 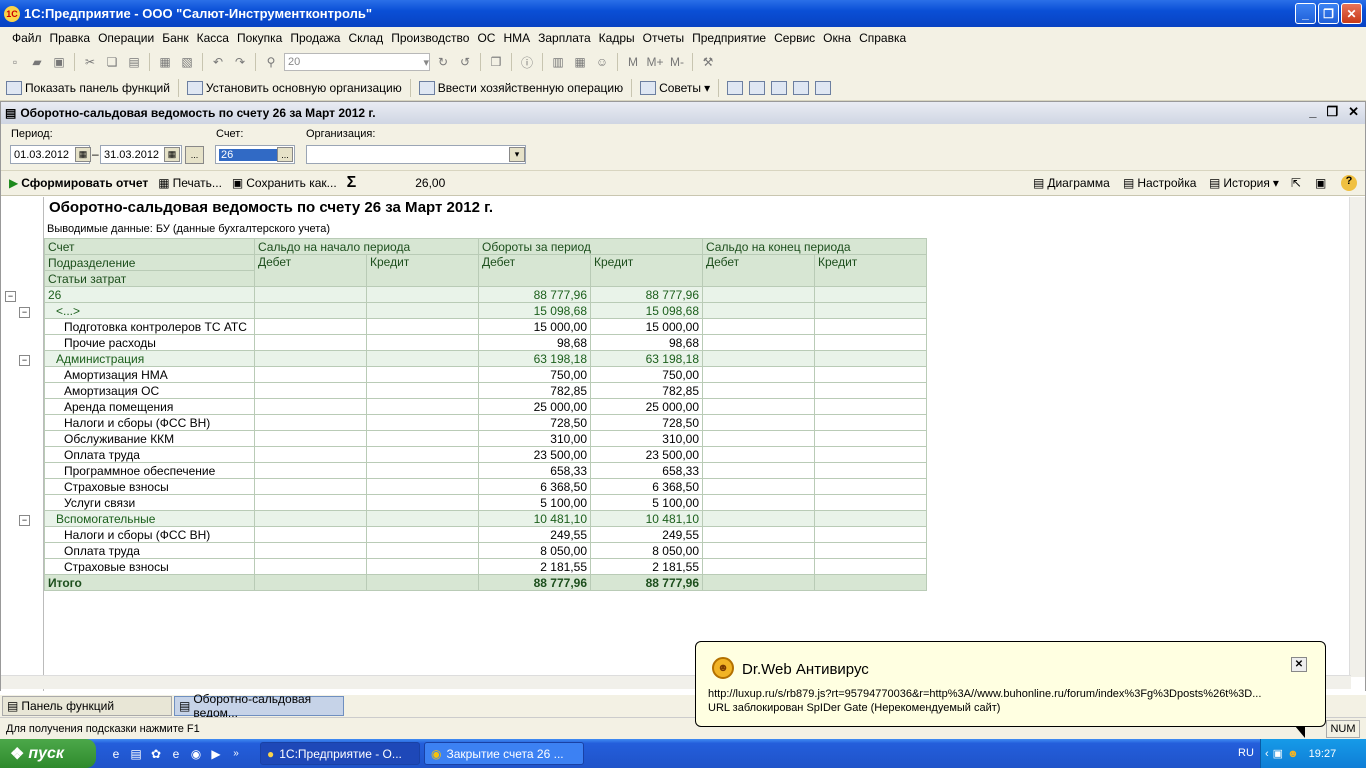 I want to click on menu-item: Склад, so click(x=365, y=38).